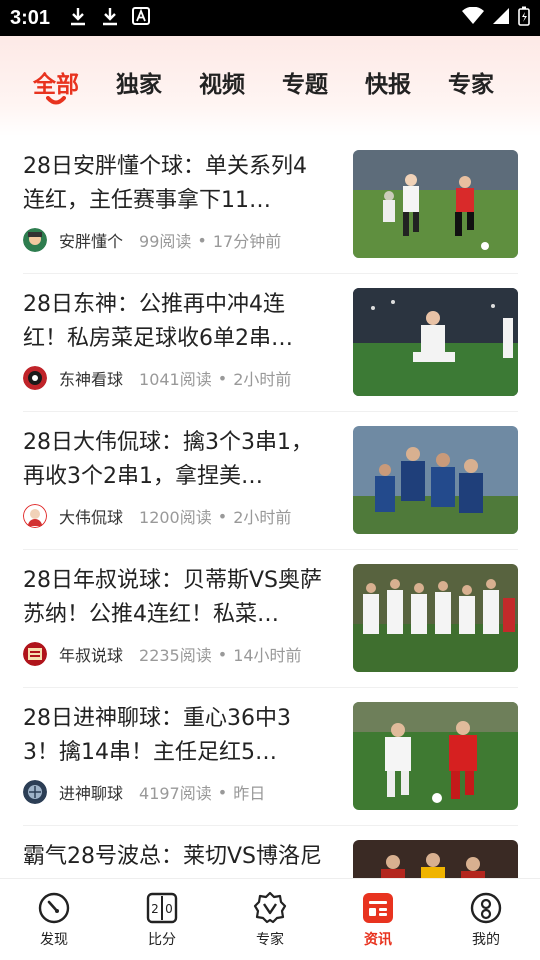 The image size is (540, 960). What do you see at coordinates (524, 18) in the screenshot?
I see `battery-icon` at bounding box center [524, 18].